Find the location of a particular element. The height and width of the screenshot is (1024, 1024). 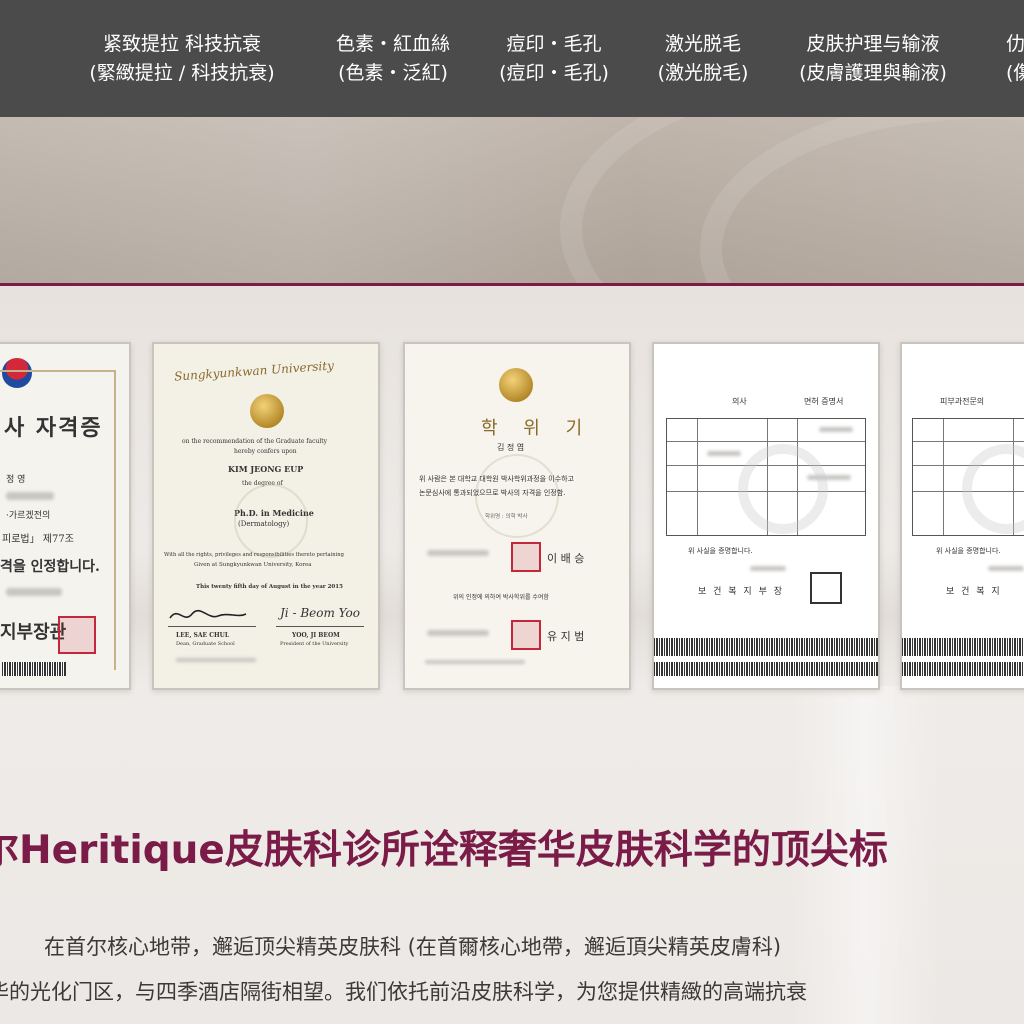

certificate-issuer: 지부장관 is located at coordinates (33, 632).